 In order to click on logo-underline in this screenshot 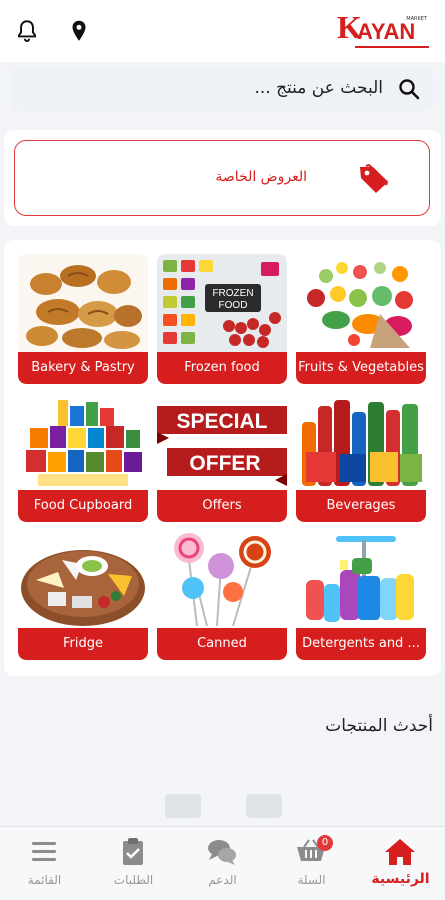, I will do `click(392, 47)`.